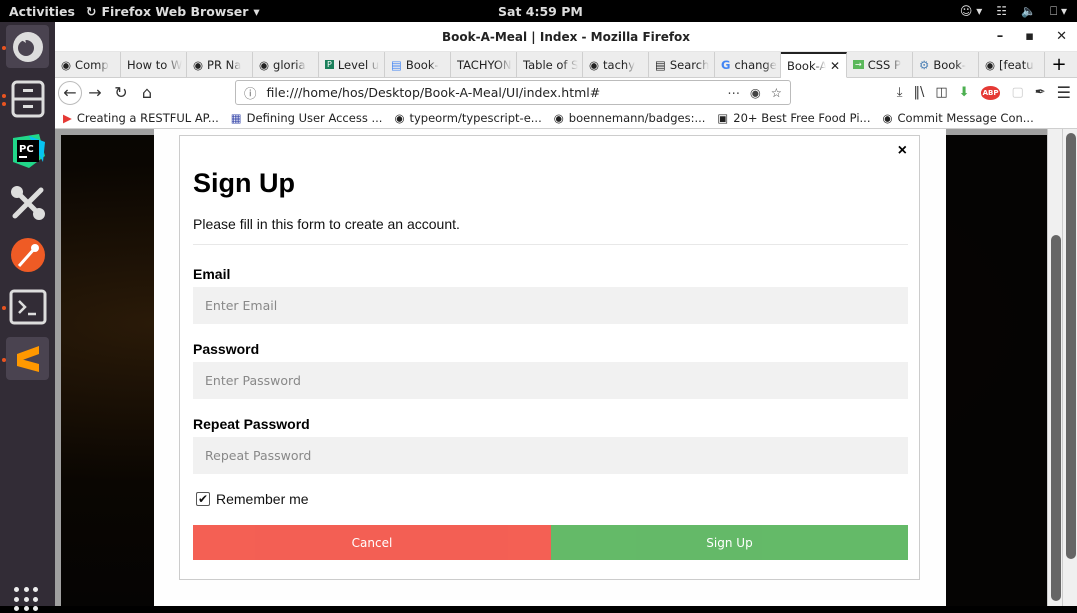 The height and width of the screenshot is (613, 1077). What do you see at coordinates (250, 92) in the screenshot?
I see `info-icon: ⓘ` at bounding box center [250, 92].